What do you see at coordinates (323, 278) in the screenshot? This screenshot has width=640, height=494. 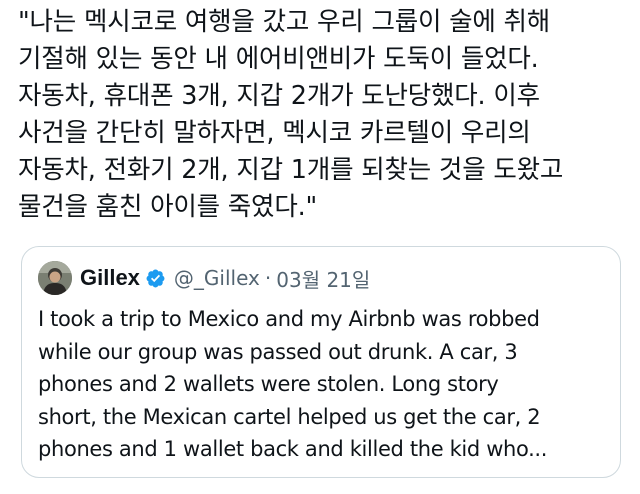 I see `timestamp: 03월 21일` at bounding box center [323, 278].